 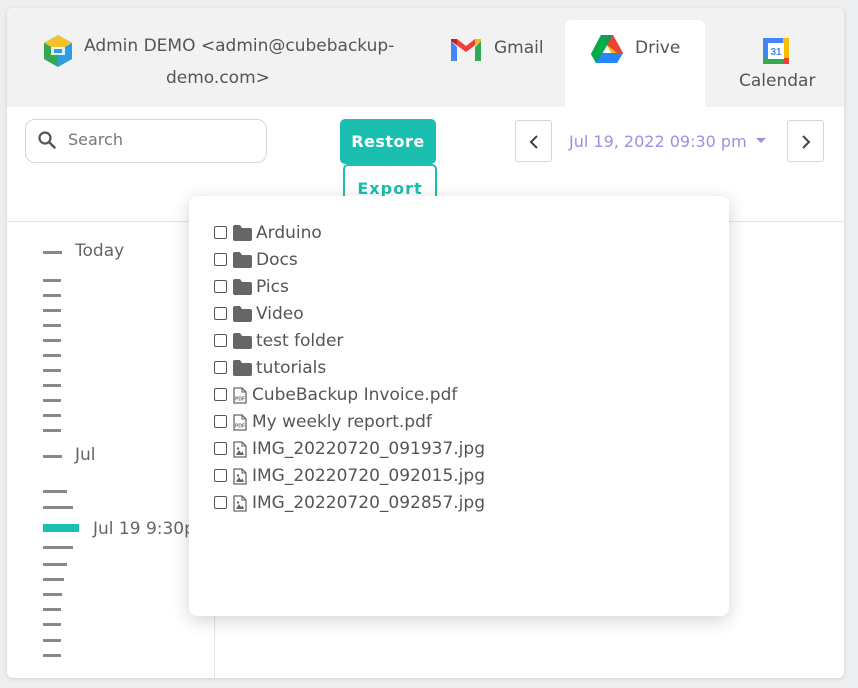 What do you see at coordinates (85, 455) in the screenshot?
I see `timeline-label-month: Jul` at bounding box center [85, 455].